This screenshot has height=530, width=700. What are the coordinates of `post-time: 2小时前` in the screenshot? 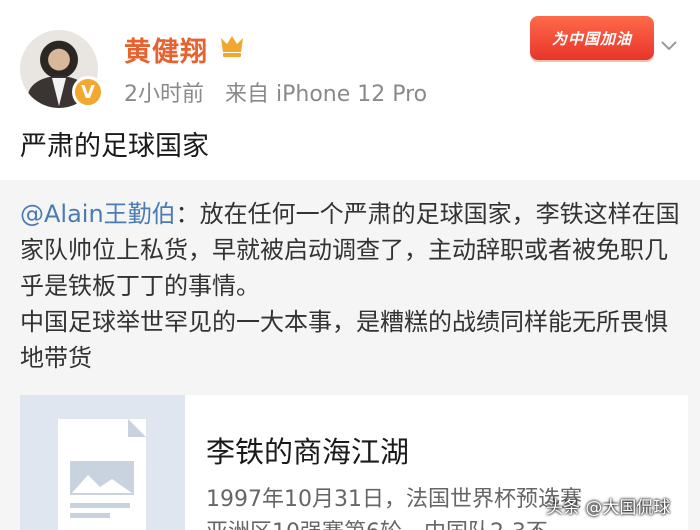 It's located at (164, 94).